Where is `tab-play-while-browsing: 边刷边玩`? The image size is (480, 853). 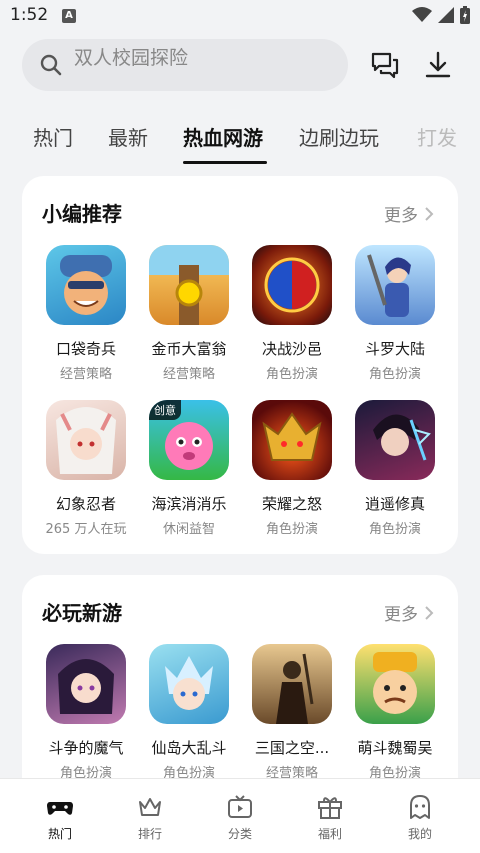
tab-play-while-browsing: 边刷边玩 is located at coordinates (339, 136).